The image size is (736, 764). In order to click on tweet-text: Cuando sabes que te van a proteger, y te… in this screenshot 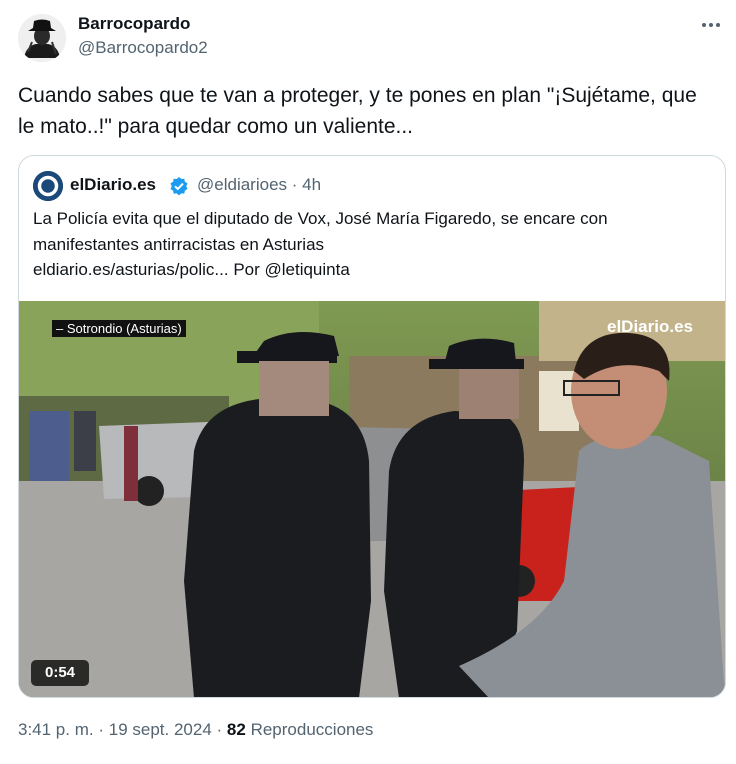, I will do `click(357, 111)`.